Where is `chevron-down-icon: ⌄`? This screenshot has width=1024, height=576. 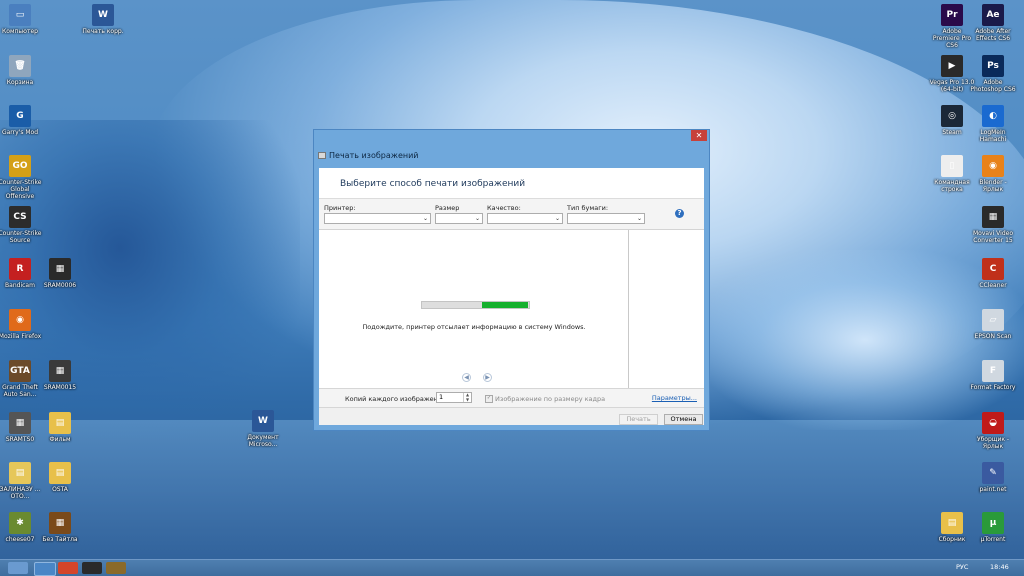 chevron-down-icon: ⌄ is located at coordinates (425, 218).